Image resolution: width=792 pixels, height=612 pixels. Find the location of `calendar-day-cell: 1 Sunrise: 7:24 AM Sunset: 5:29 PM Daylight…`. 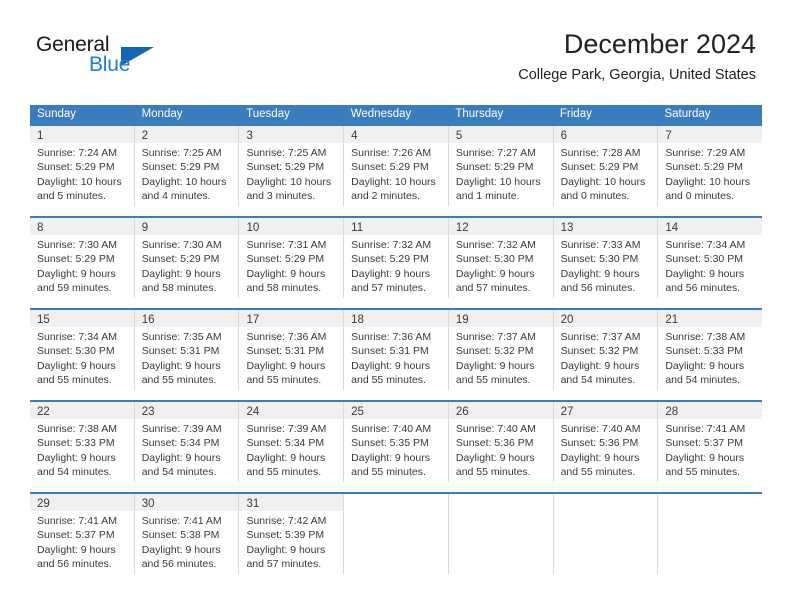

calendar-day-cell: 1 Sunrise: 7:24 AM Sunset: 5:29 PM Daylight… is located at coordinates (82, 166).